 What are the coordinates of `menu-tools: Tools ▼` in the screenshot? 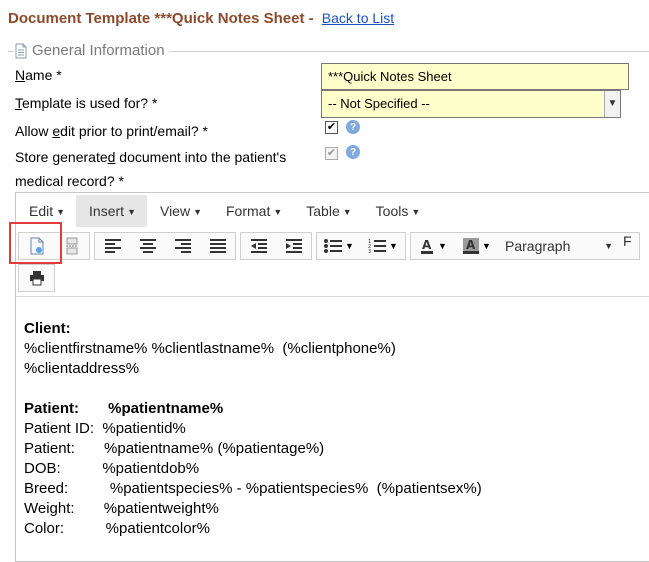 It's located at (397, 211).